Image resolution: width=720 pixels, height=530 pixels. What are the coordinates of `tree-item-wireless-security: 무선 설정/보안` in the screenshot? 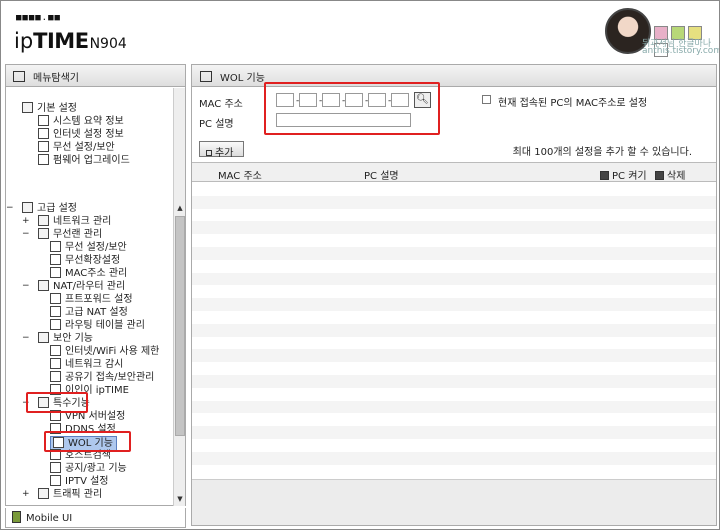 It's located at (88, 247).